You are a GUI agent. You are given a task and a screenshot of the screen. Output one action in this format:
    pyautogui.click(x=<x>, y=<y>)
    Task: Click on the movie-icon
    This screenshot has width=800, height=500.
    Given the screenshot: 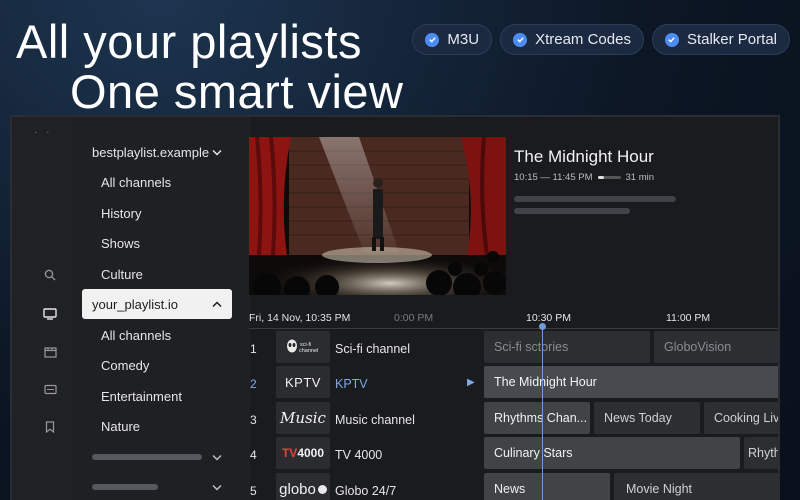 What is the action you would take?
    pyautogui.click(x=50, y=352)
    